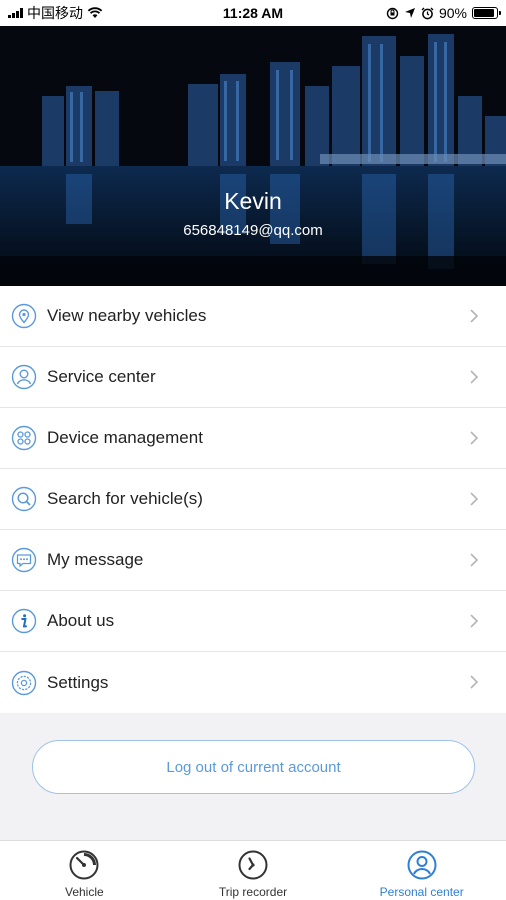 This screenshot has height=900, width=506. I want to click on tab-personal-center: Personal center, so click(421, 870).